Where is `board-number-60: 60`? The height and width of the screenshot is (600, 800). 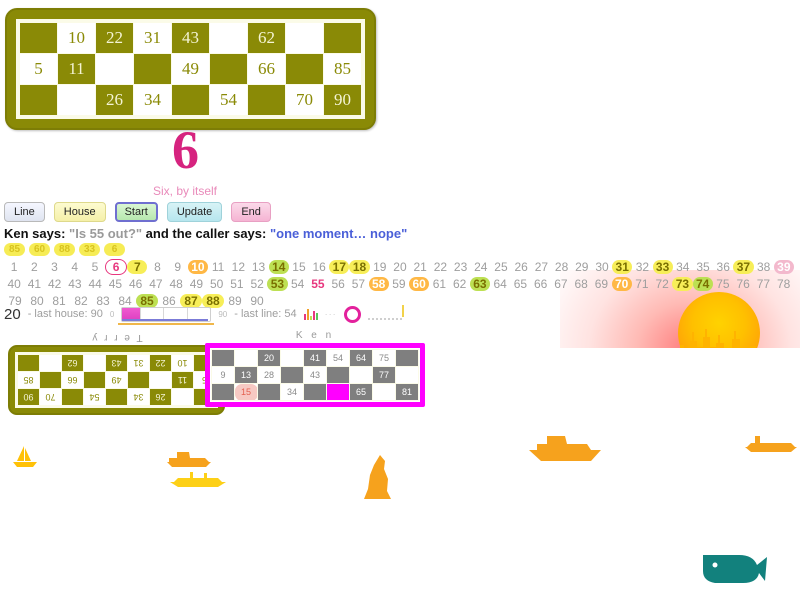 board-number-60: 60 is located at coordinates (419, 283).